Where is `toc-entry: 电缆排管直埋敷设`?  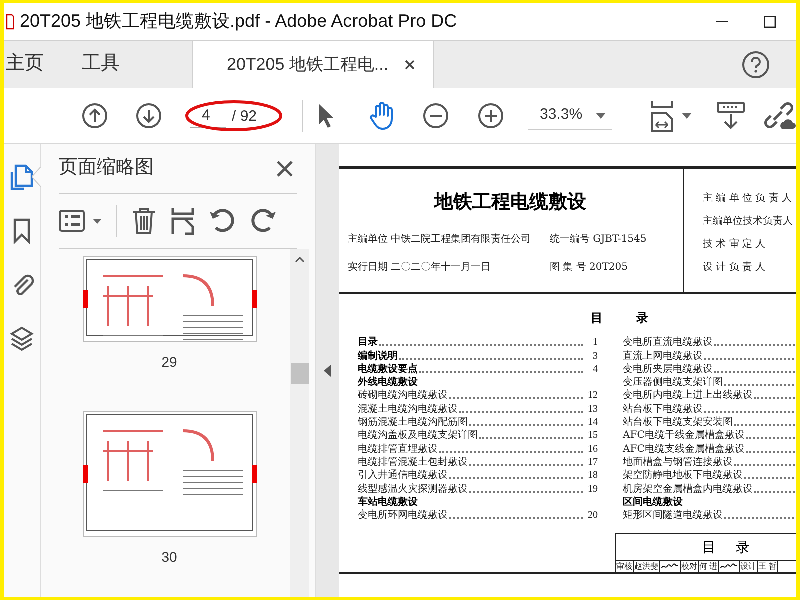 toc-entry: 电缆排管直埋敷设 is located at coordinates (398, 449).